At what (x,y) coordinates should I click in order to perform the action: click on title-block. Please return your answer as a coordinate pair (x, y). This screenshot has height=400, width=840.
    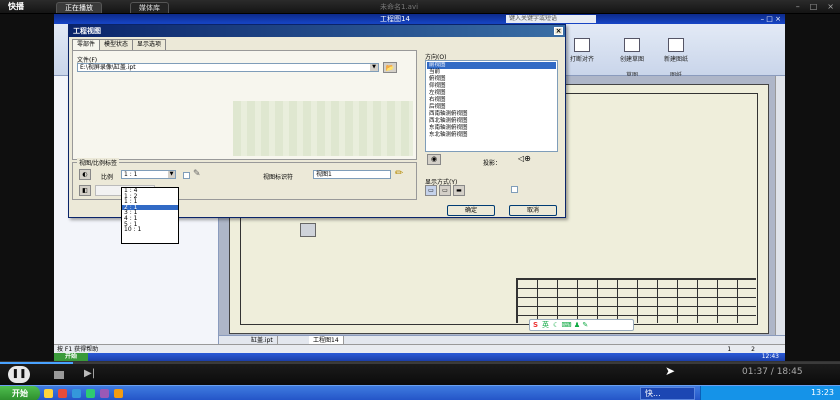
    Looking at the image, I should click on (636, 300).